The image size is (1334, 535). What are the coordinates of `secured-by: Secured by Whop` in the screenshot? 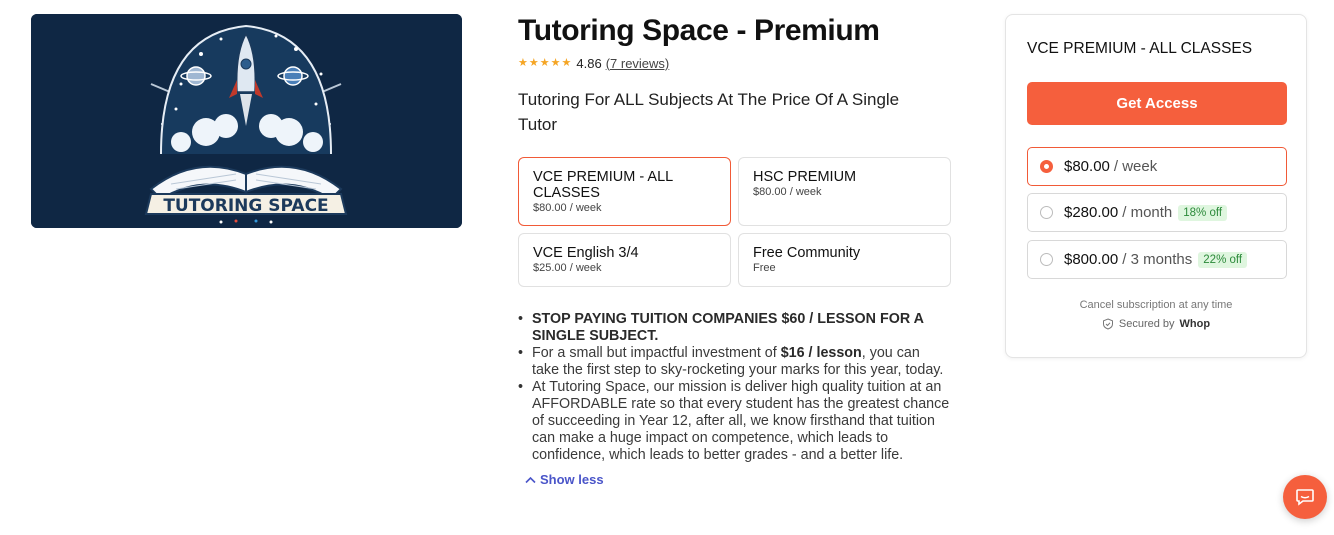 It's located at (1156, 324).